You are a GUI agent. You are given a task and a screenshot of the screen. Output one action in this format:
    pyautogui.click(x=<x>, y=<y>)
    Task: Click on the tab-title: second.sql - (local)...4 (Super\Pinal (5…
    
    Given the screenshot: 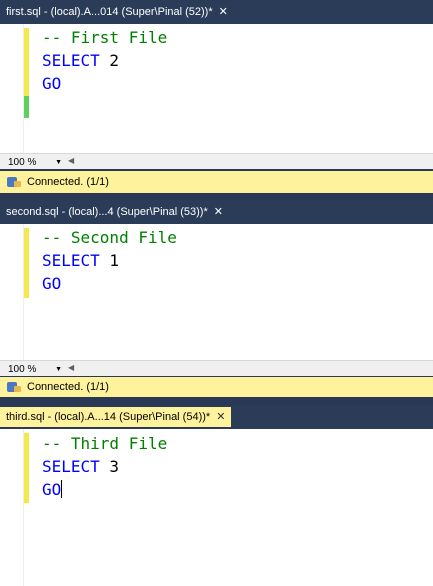 What is the action you would take?
    pyautogui.click(x=107, y=212)
    